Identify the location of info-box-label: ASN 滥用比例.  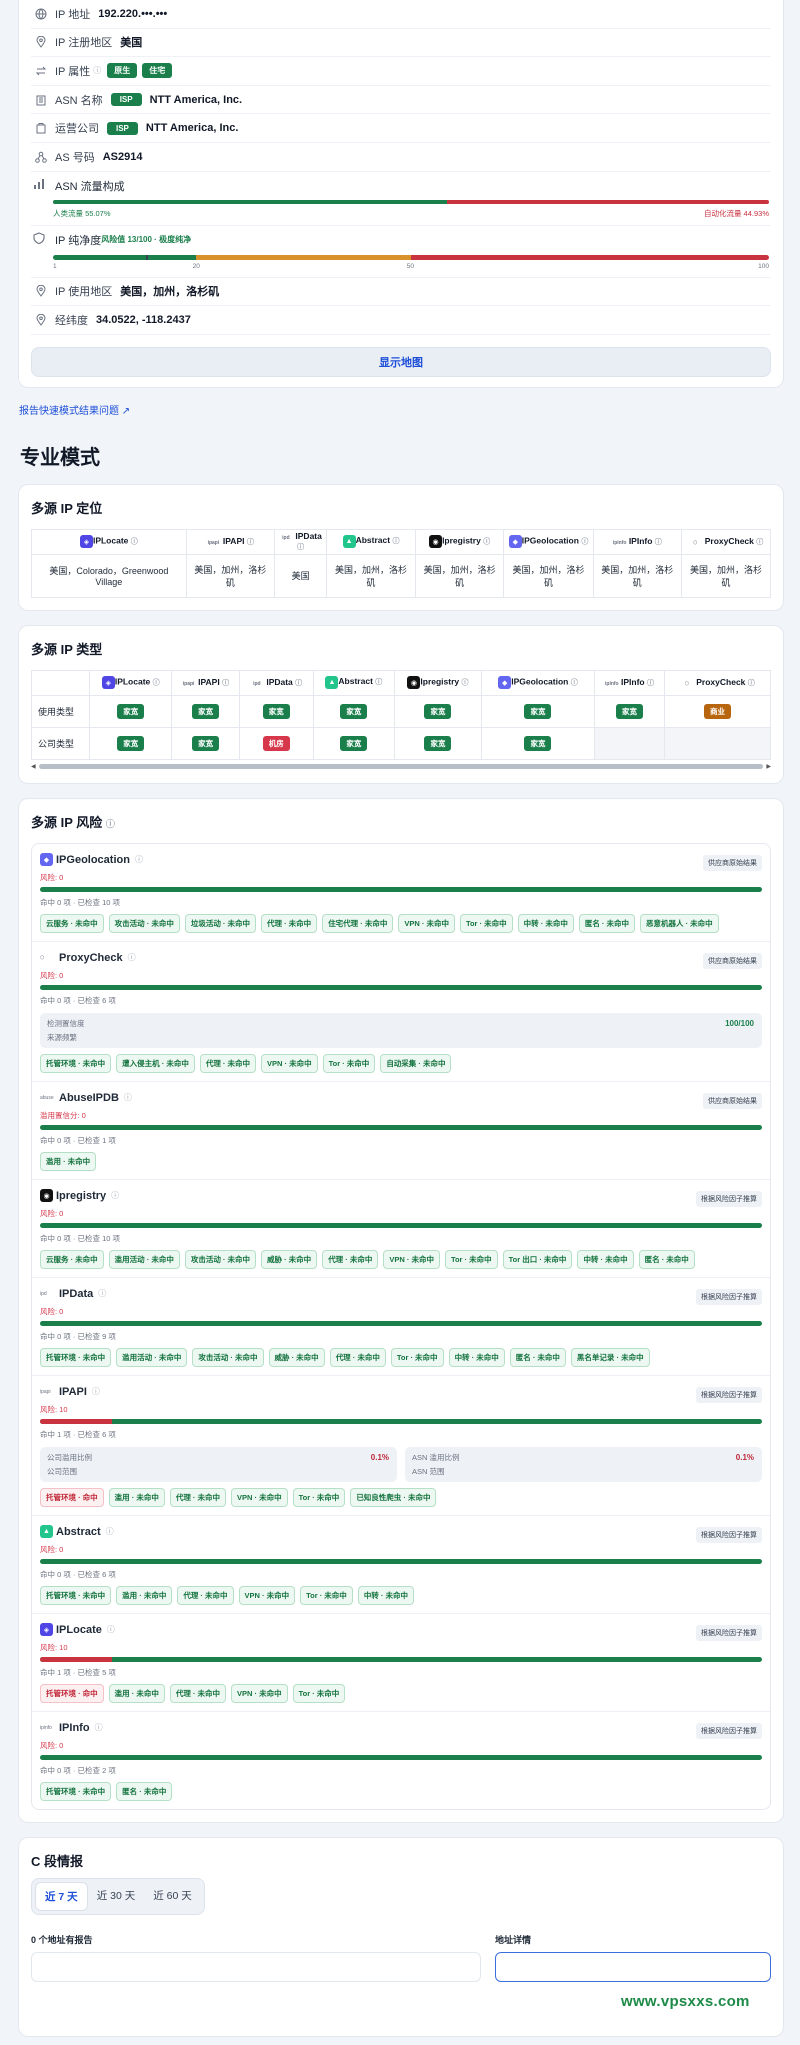
(436, 1457).